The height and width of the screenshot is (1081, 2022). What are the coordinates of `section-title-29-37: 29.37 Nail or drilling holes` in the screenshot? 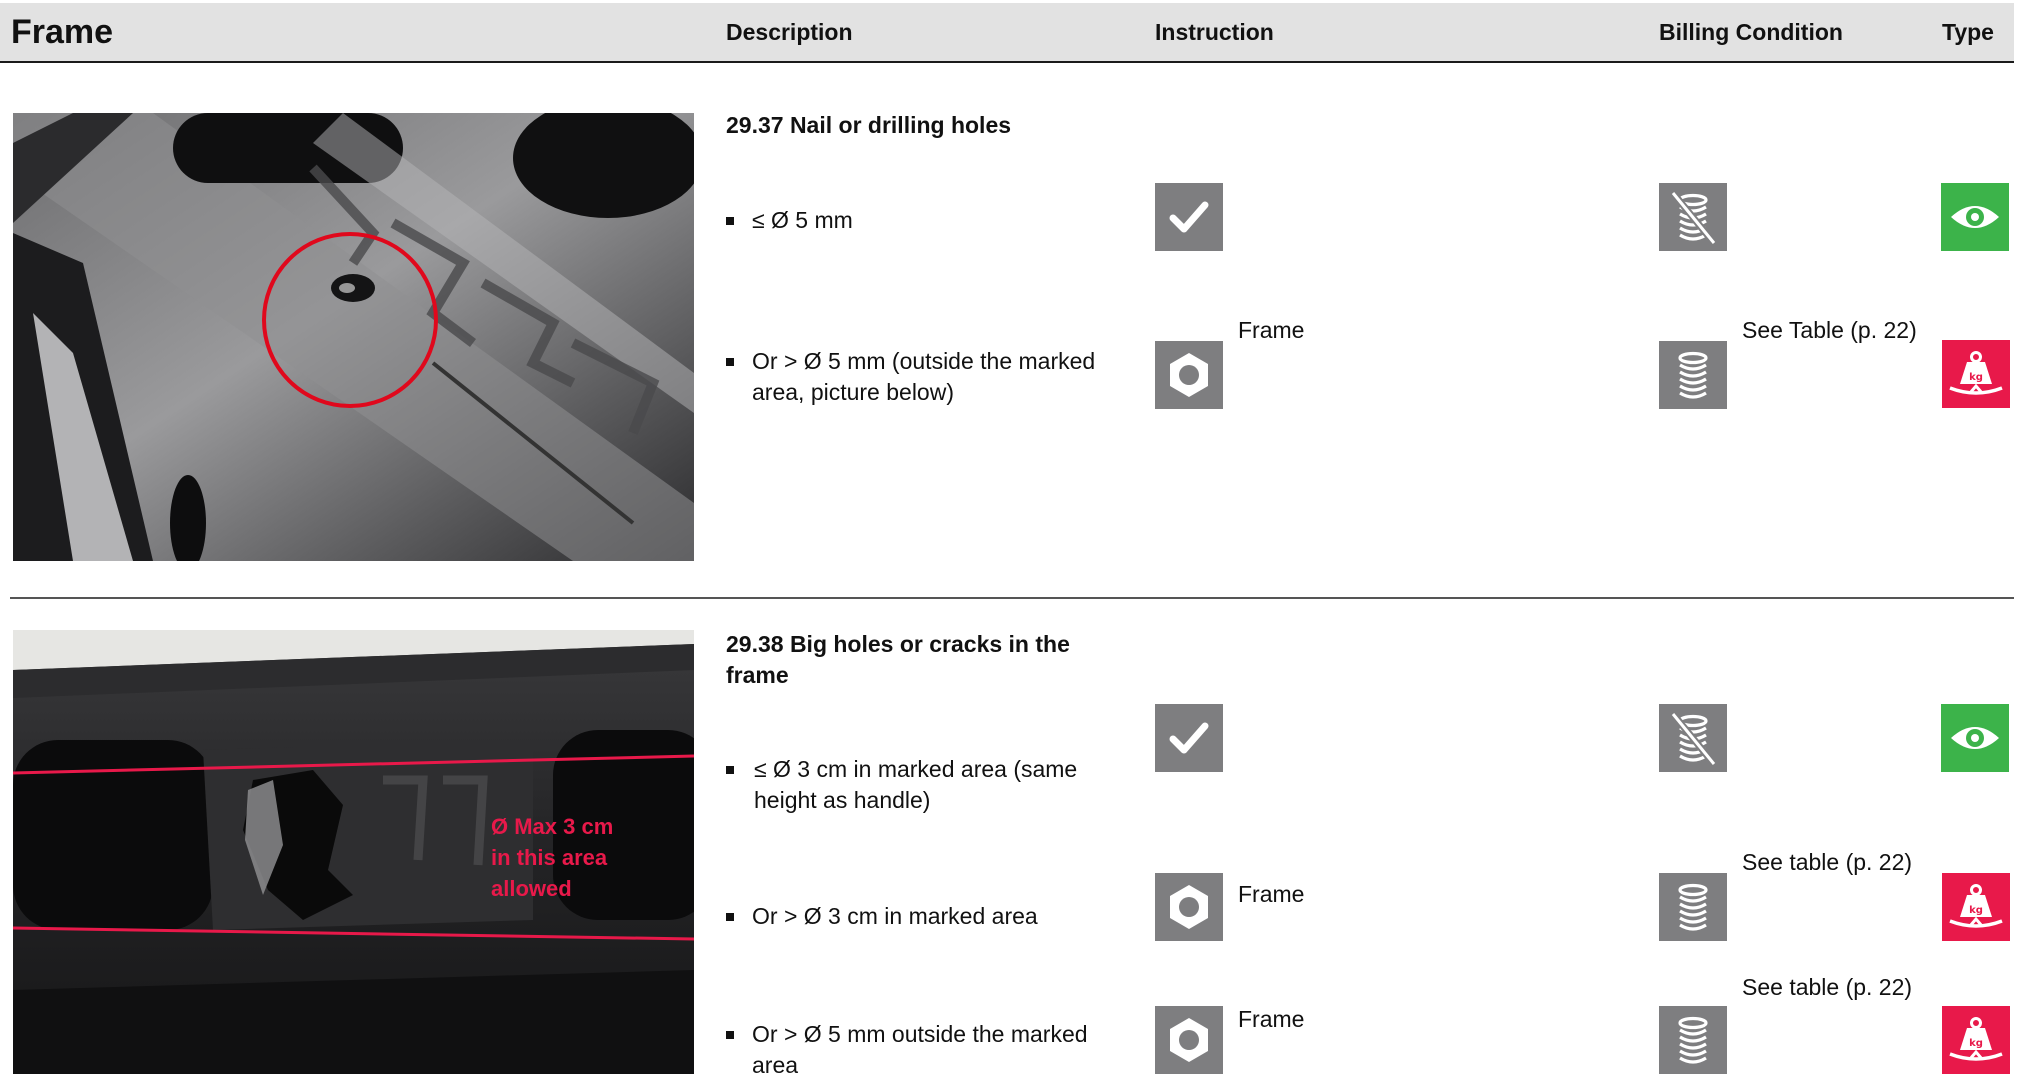 It's located at (869, 125).